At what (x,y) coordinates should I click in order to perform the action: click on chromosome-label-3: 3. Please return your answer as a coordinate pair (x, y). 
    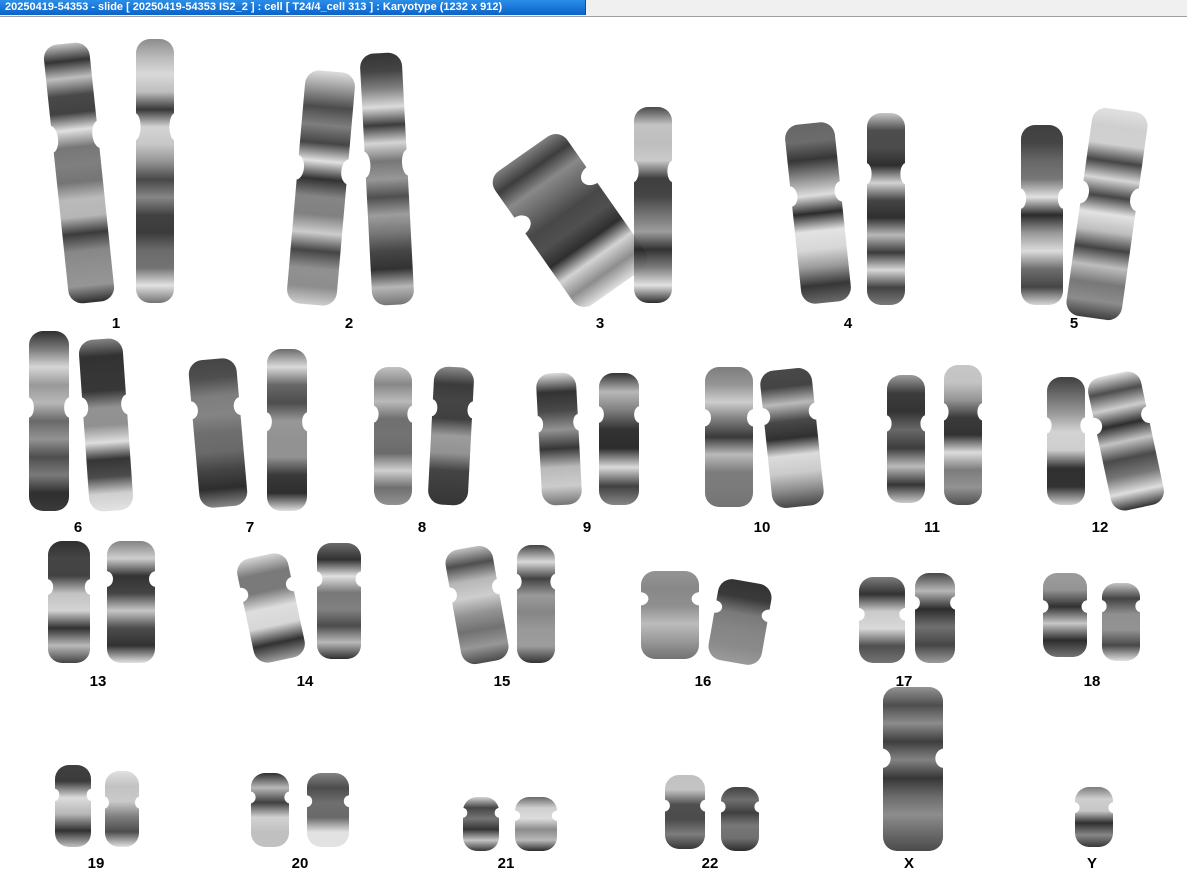
    Looking at the image, I should click on (600, 323).